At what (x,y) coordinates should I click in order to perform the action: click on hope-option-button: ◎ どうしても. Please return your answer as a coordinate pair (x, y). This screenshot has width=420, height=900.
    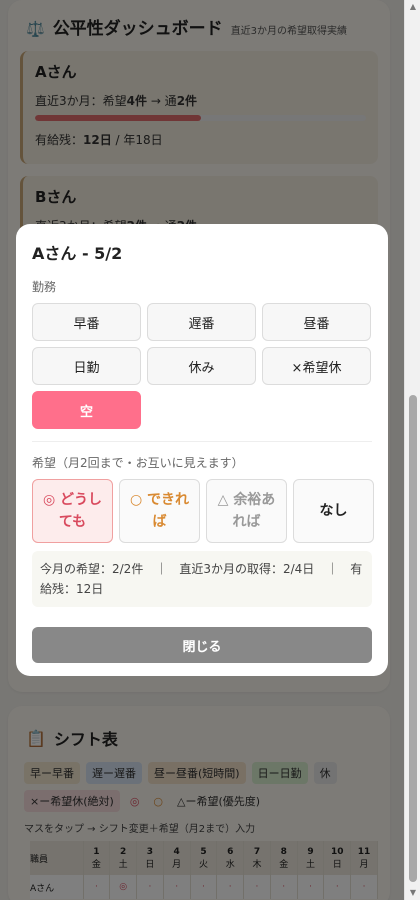
    Looking at the image, I should click on (72, 511).